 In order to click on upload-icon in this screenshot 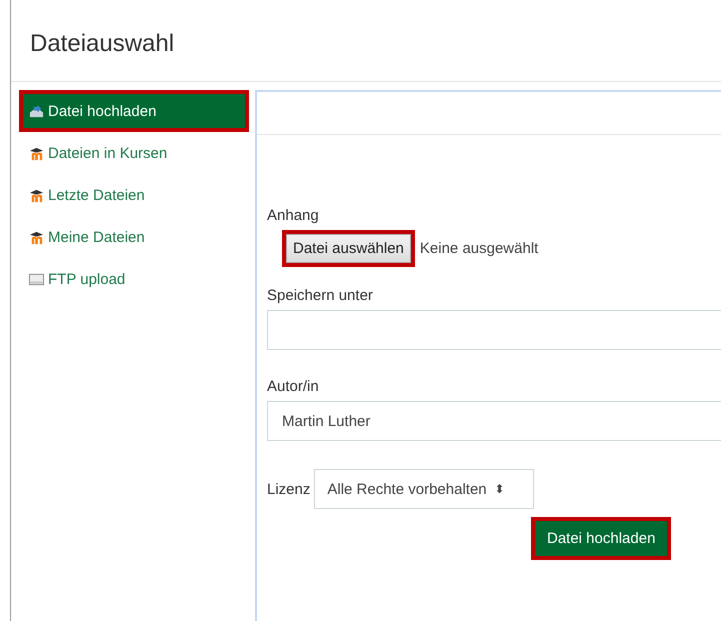, I will do `click(36, 111)`.